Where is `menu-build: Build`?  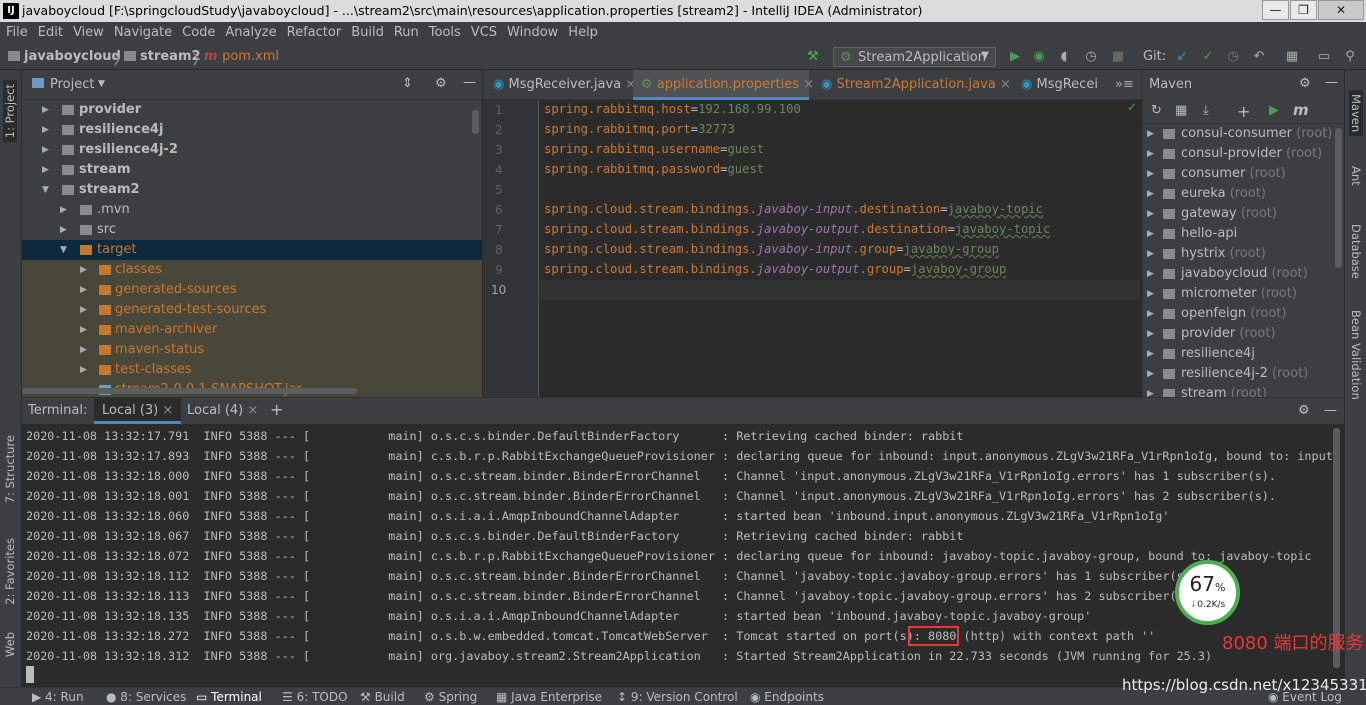
menu-build: Build is located at coordinates (366, 31).